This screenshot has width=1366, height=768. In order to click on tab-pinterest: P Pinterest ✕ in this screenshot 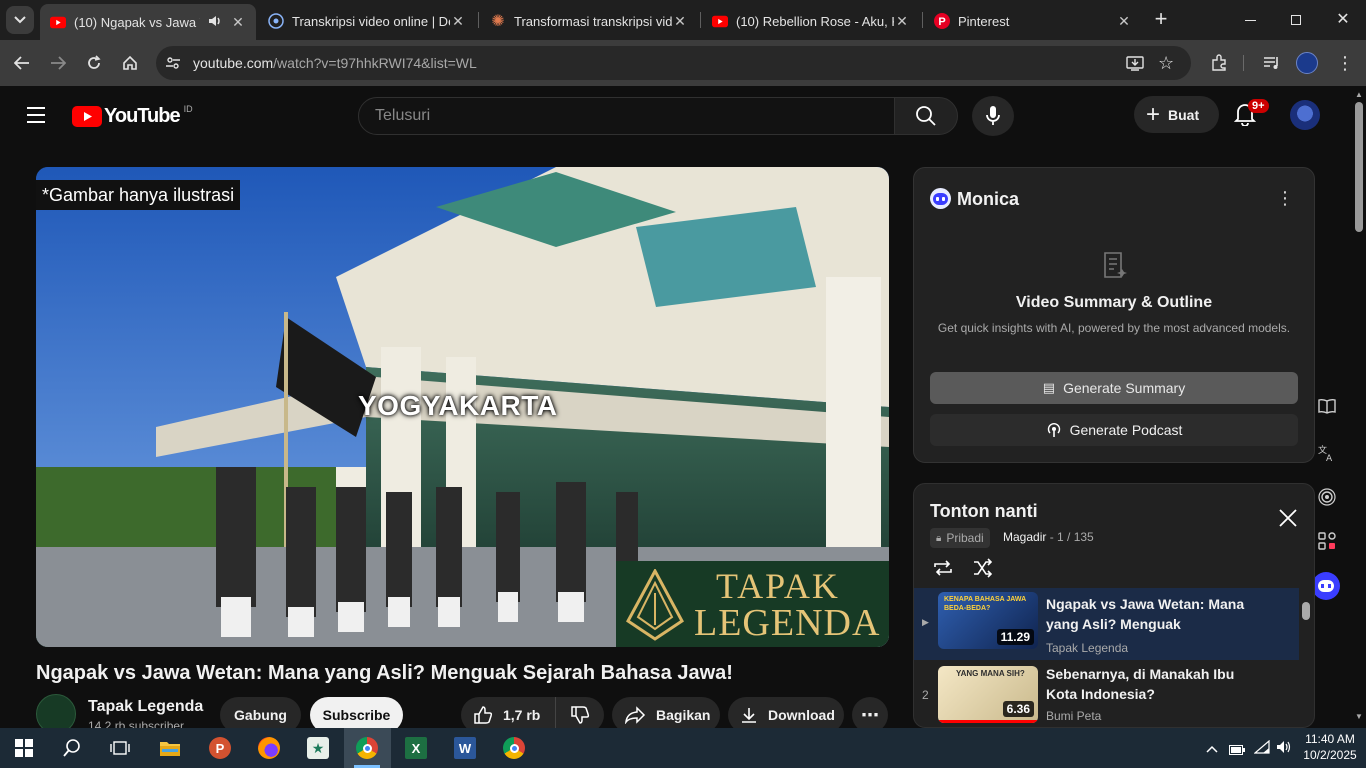, I will do `click(1033, 21)`.